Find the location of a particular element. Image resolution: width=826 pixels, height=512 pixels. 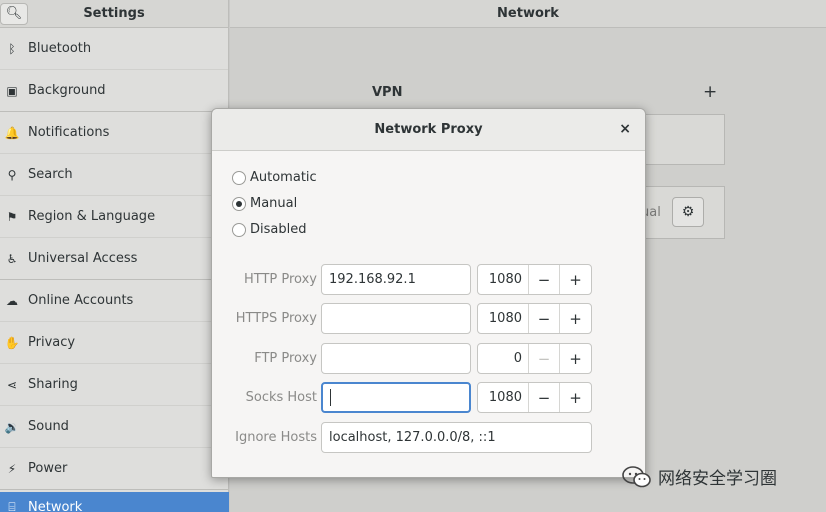

vpn-add-button: + is located at coordinates (710, 92).